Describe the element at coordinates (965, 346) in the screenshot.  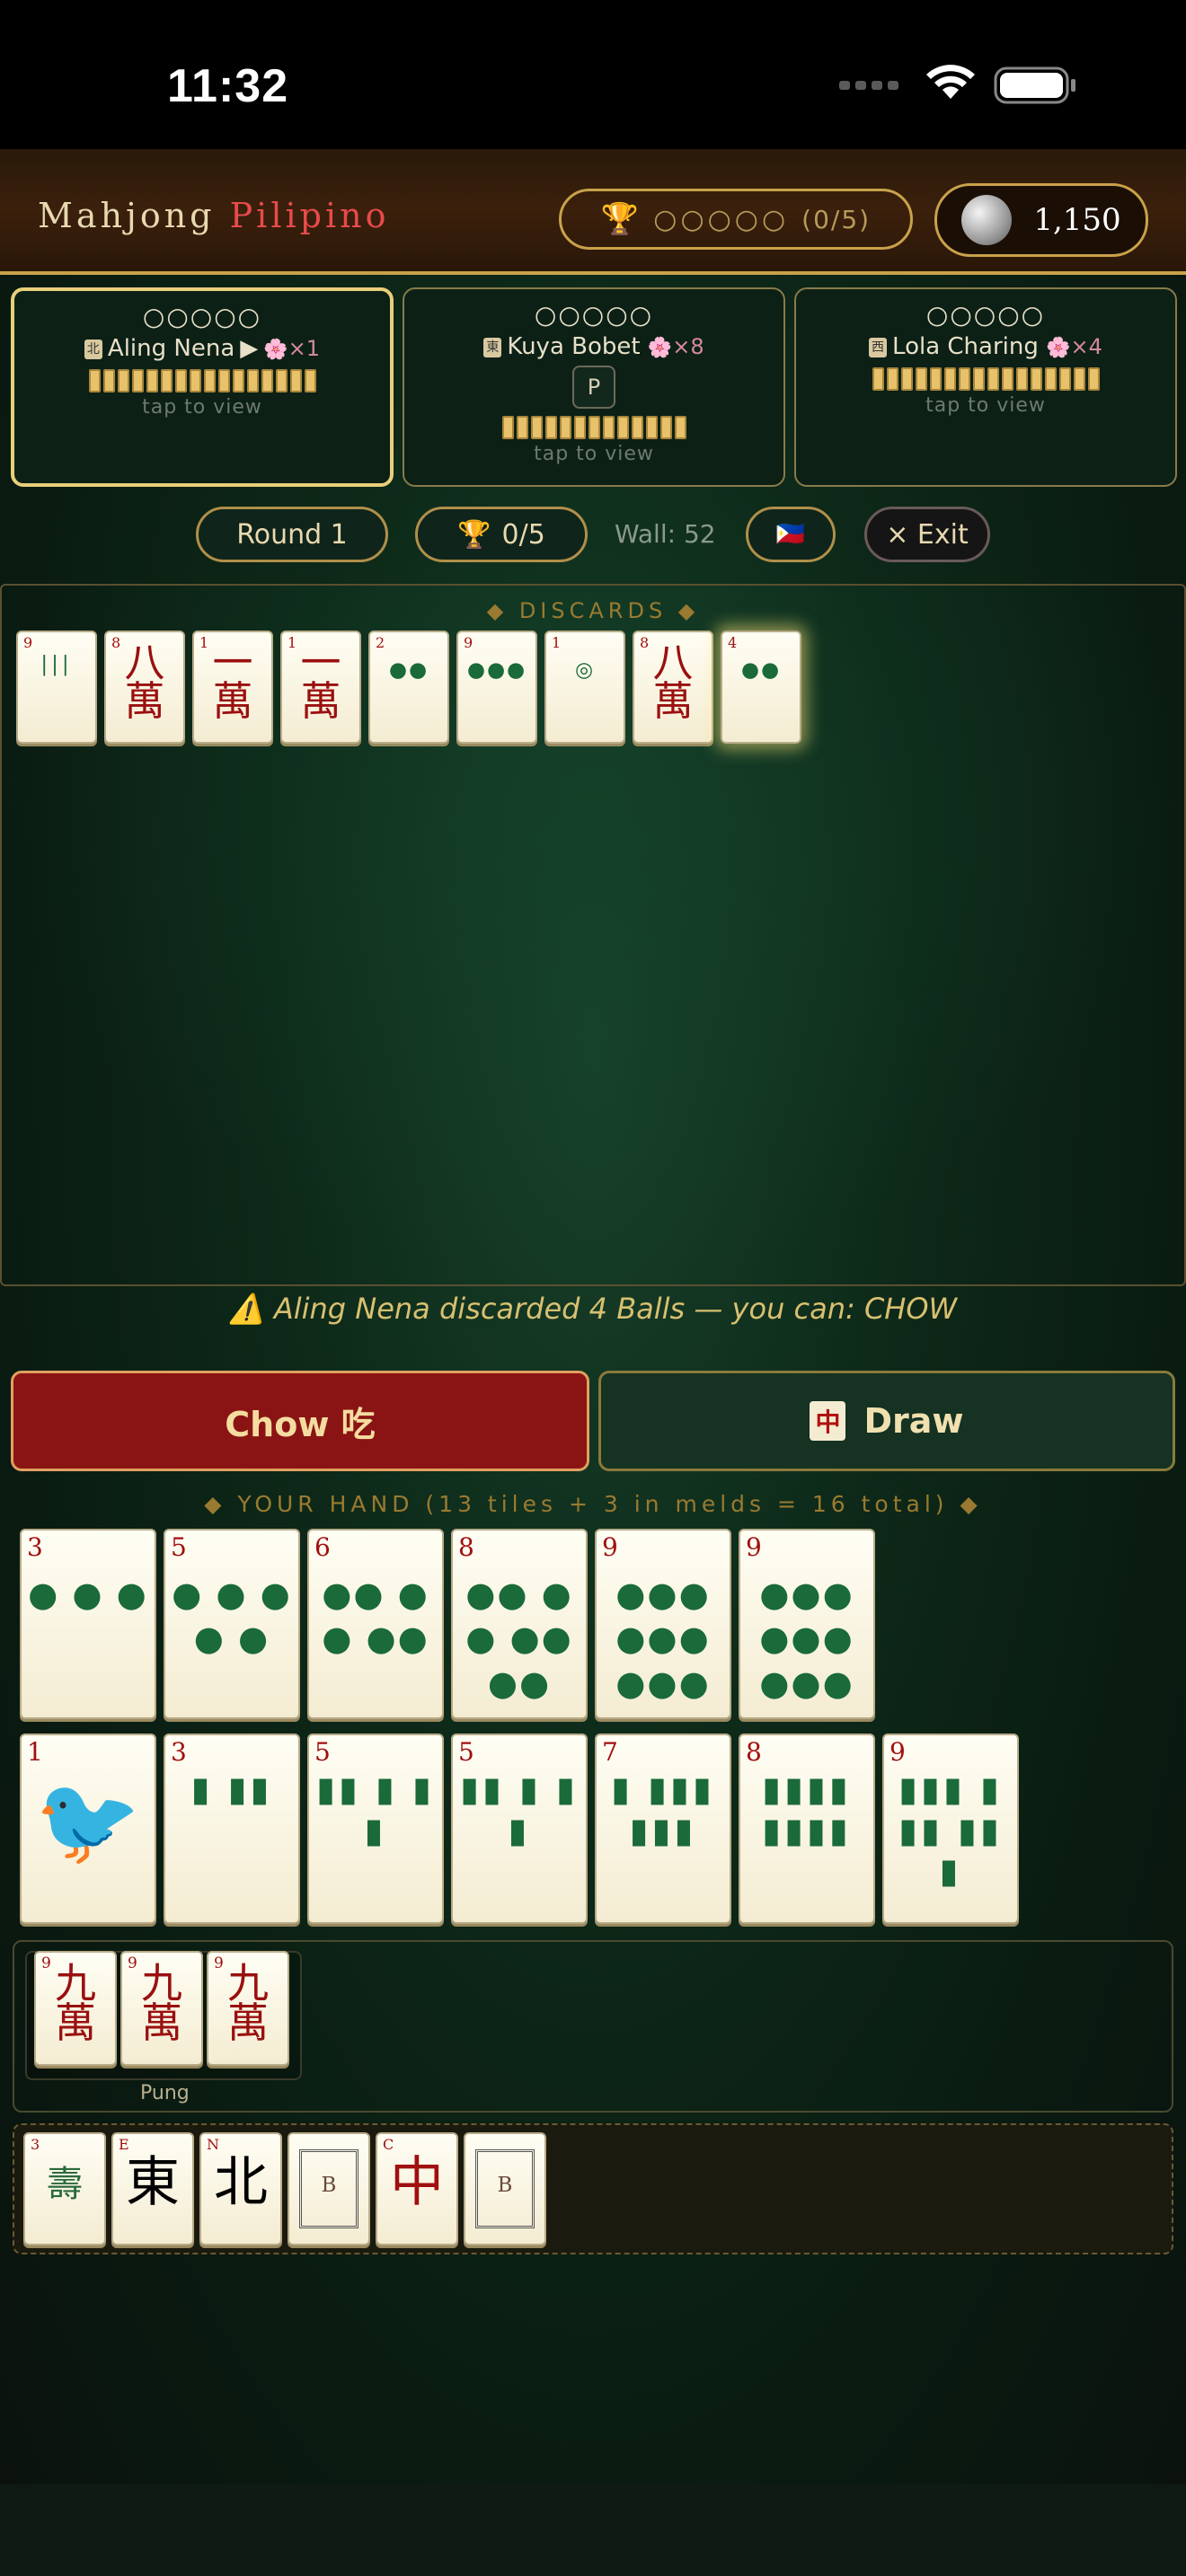
I see `opponent-name: Lola Charing` at that location.